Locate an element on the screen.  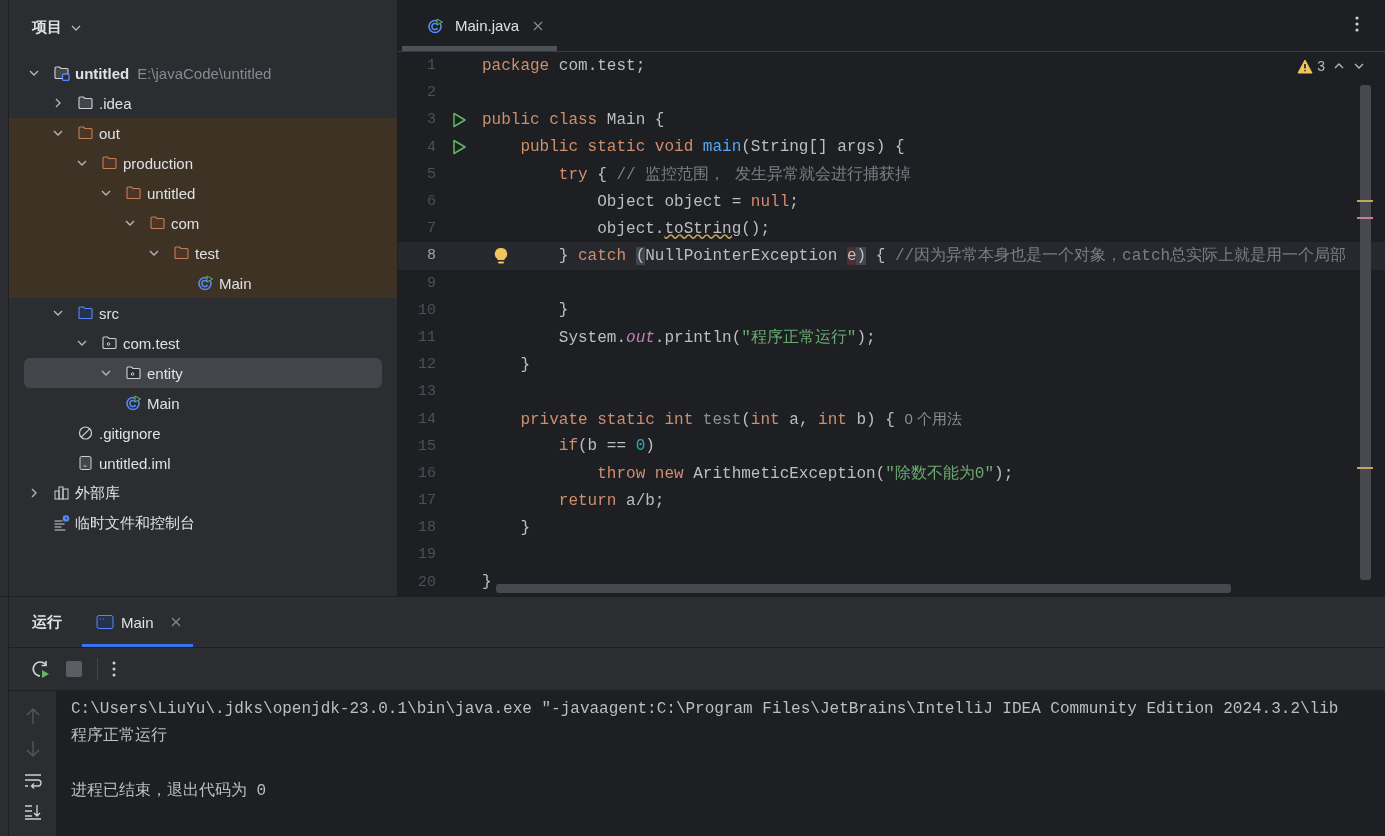
code-line: public class Main { is located at coordinates (573, 119).